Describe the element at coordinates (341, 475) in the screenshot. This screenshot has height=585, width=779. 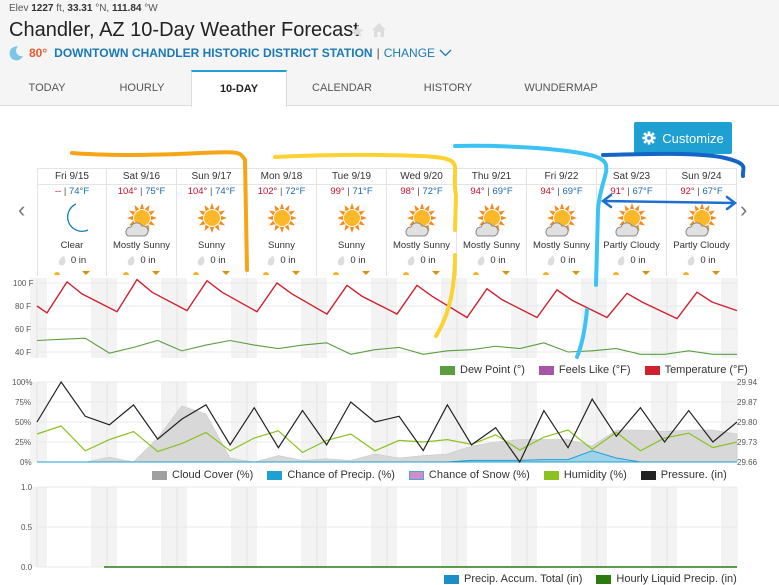
I see `legend-label: Chance of Precip. (%)` at that location.